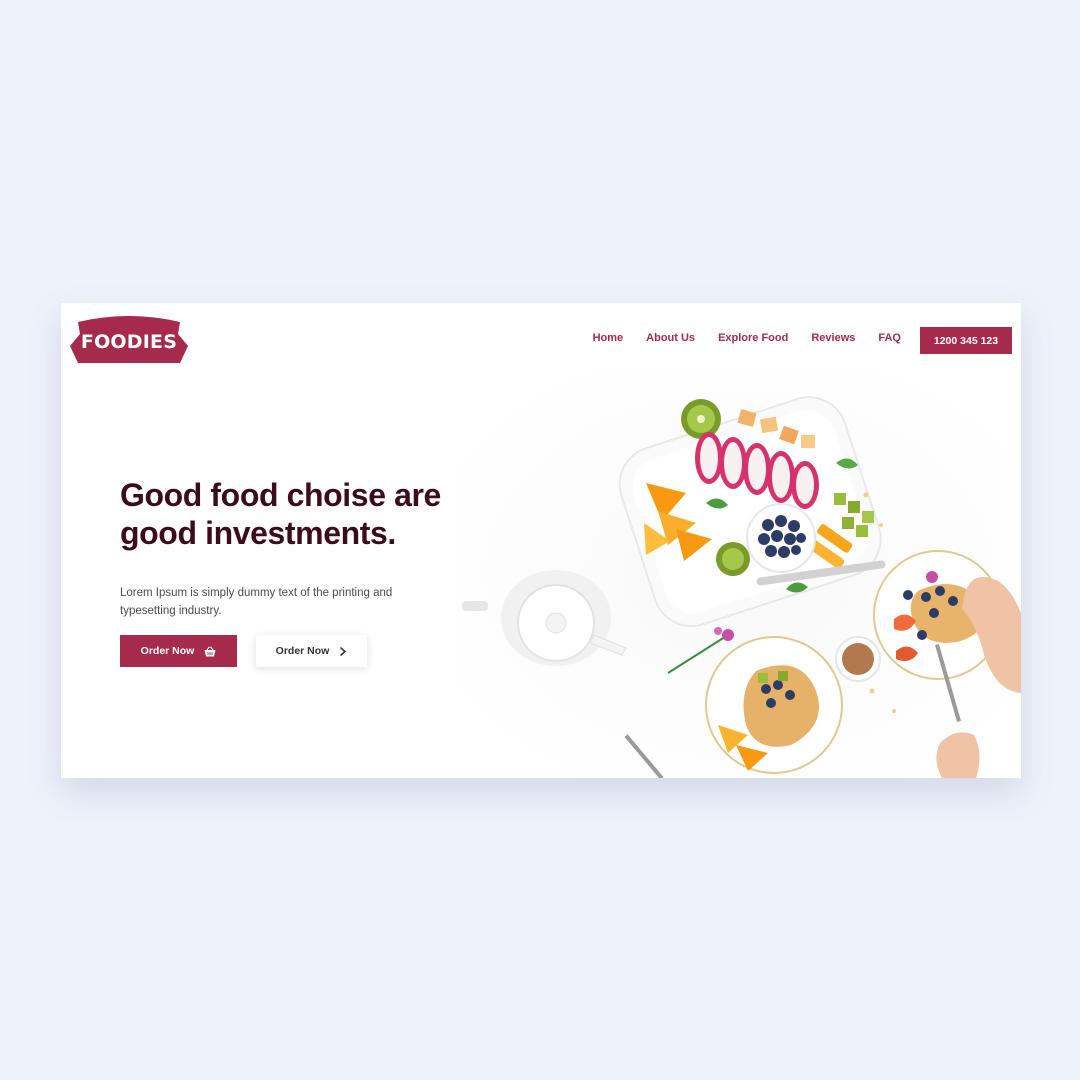  Describe the element at coordinates (670, 338) in the screenshot. I see `nav-about-us: About Us` at that location.